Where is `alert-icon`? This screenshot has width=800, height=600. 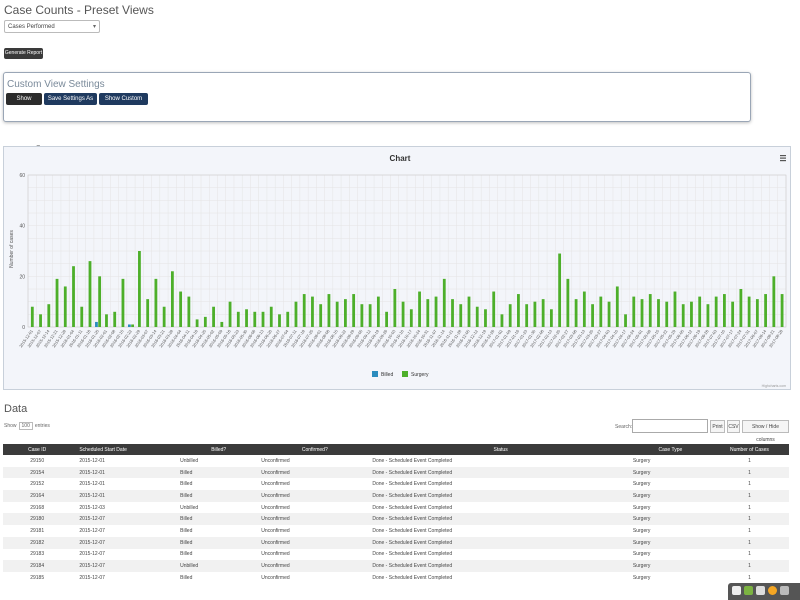
alert-icon is located at coordinates (772, 590).